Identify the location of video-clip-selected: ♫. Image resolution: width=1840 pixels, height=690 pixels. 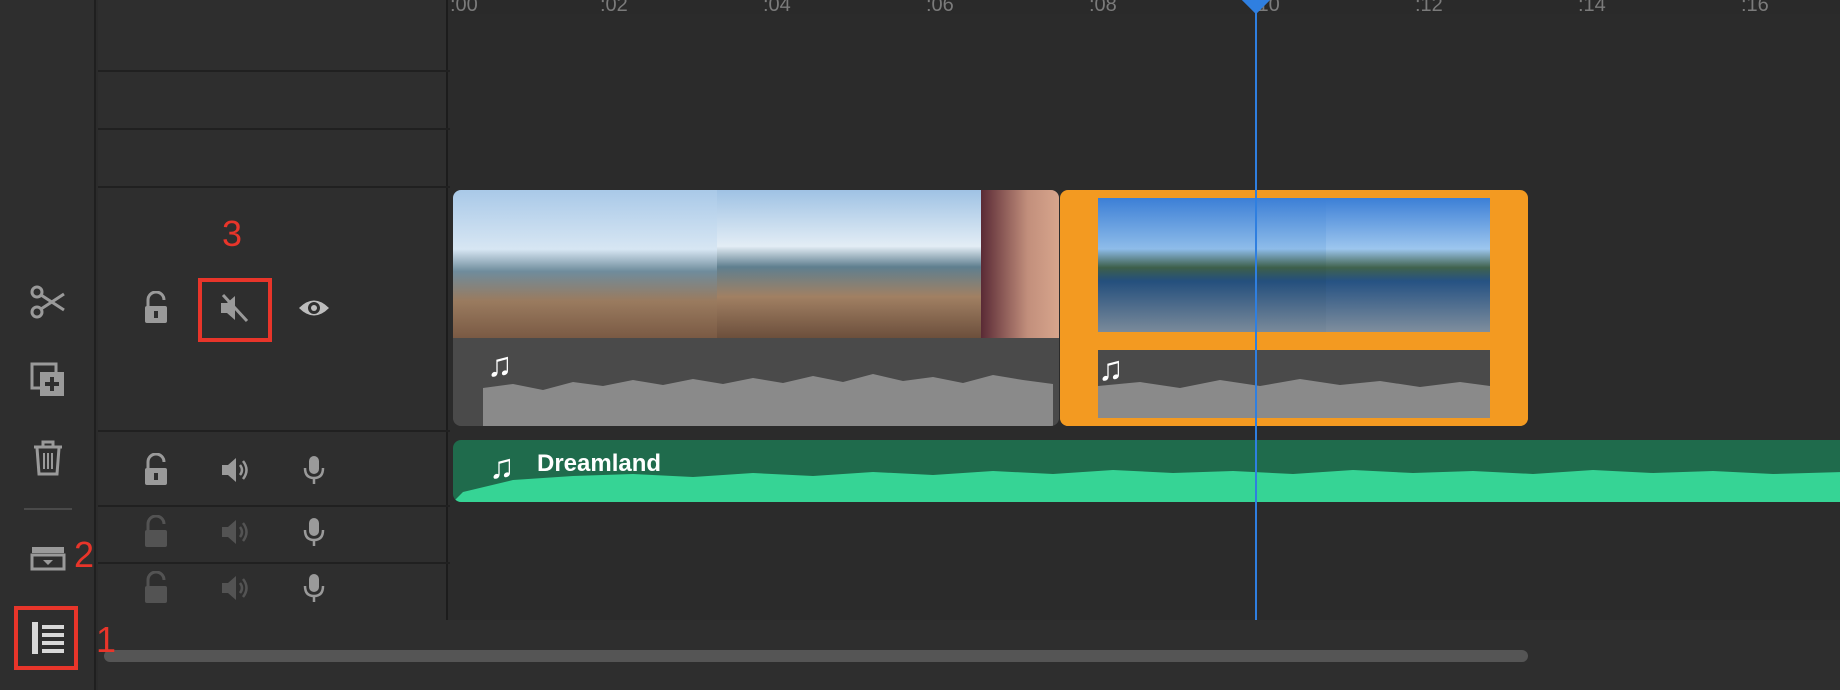
(1294, 308).